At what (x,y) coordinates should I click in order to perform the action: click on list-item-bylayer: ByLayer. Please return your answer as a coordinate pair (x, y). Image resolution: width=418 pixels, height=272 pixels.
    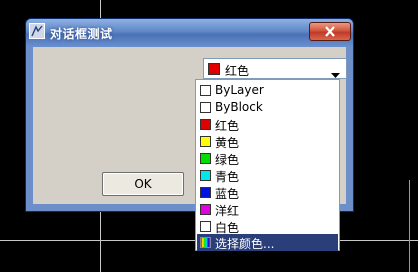
    Looking at the image, I should click on (267, 90).